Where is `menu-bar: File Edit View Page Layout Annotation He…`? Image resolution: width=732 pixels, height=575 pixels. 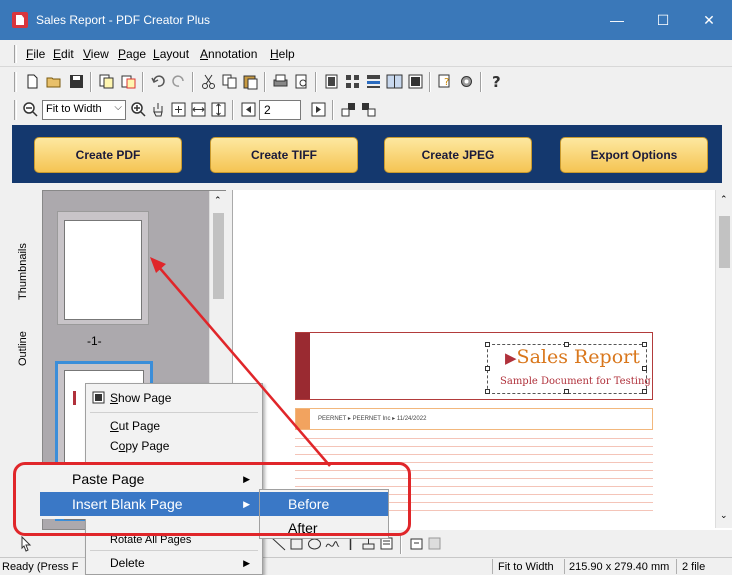 menu-bar: File Edit View Page Layout Annotation He… is located at coordinates (366, 53).